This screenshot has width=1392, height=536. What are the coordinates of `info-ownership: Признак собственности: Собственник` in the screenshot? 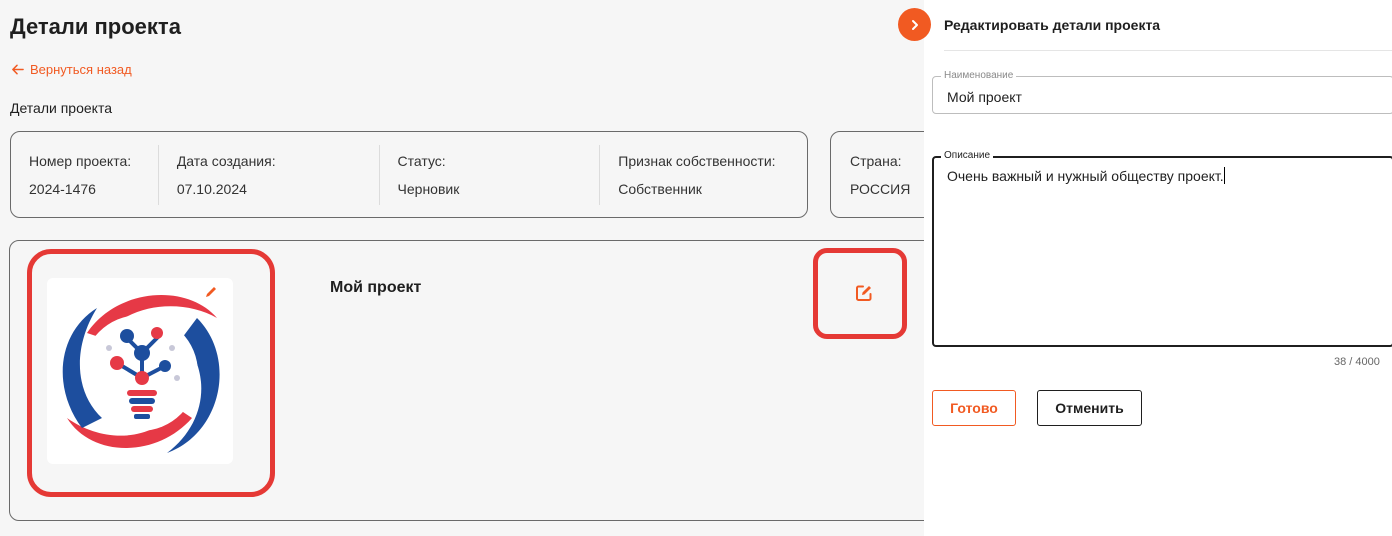 It's located at (703, 174).